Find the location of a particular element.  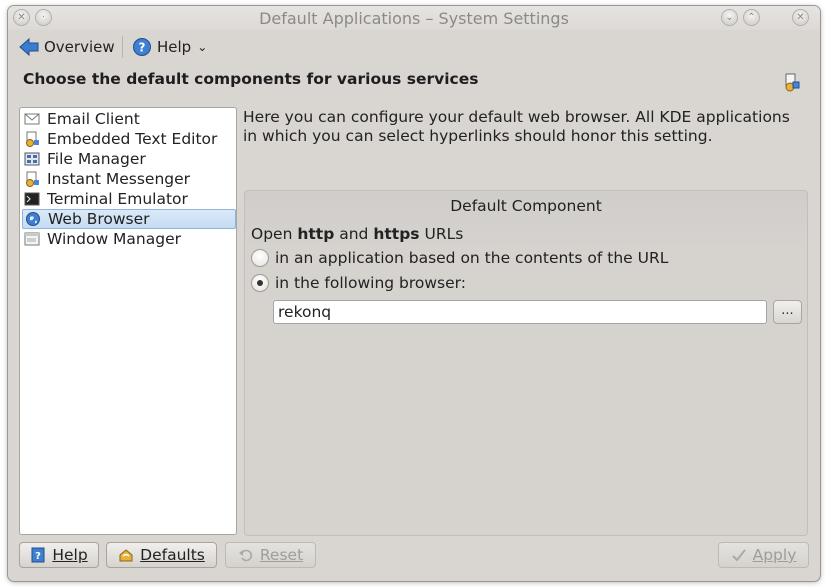

window-icon is located at coordinates (32, 239).